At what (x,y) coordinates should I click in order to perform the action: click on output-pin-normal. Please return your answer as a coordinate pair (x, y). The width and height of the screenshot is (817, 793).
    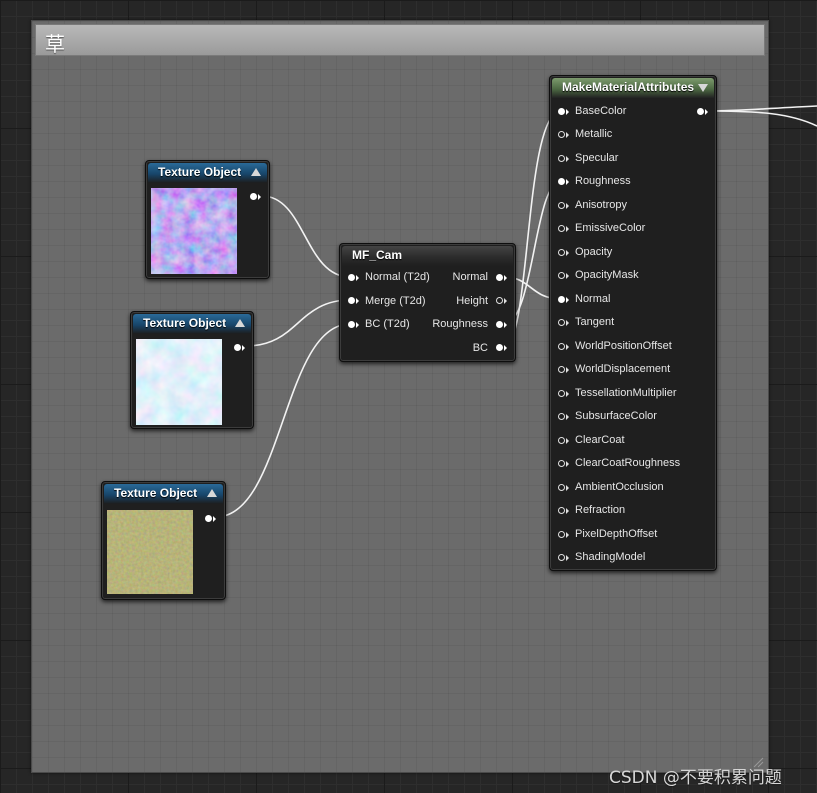
    Looking at the image, I should click on (499, 277).